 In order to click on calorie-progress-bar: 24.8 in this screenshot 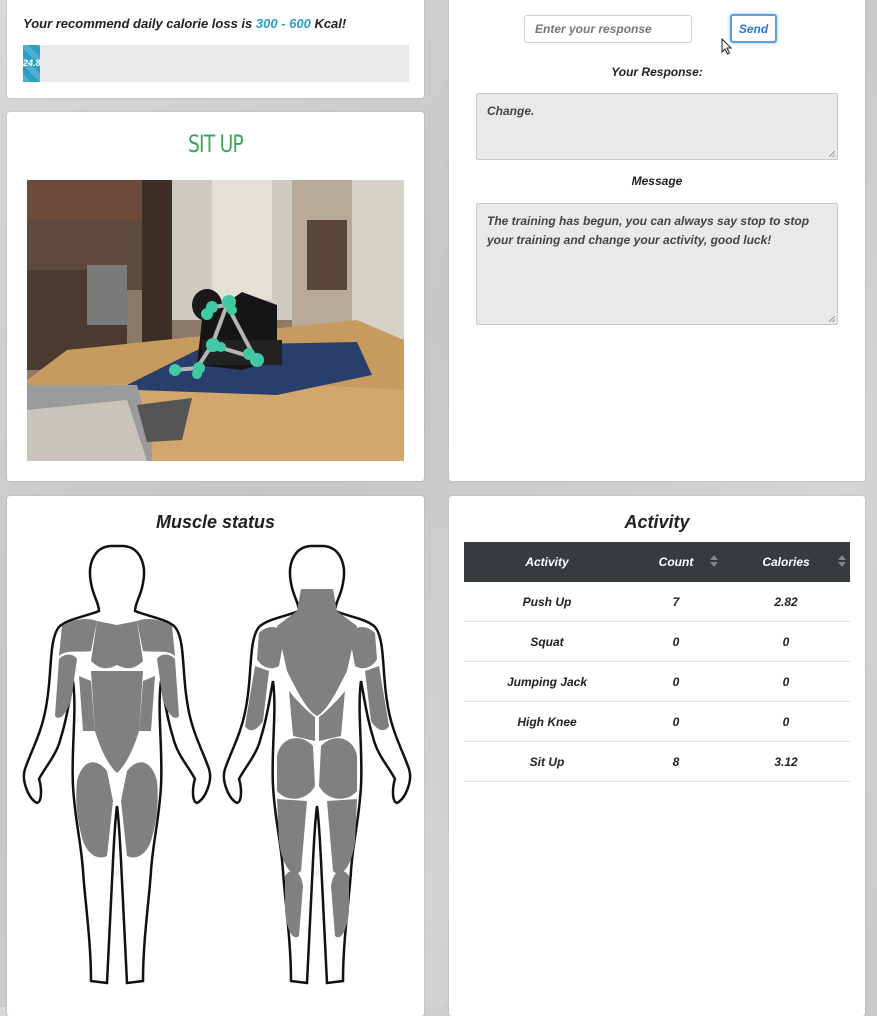, I will do `click(216, 63)`.